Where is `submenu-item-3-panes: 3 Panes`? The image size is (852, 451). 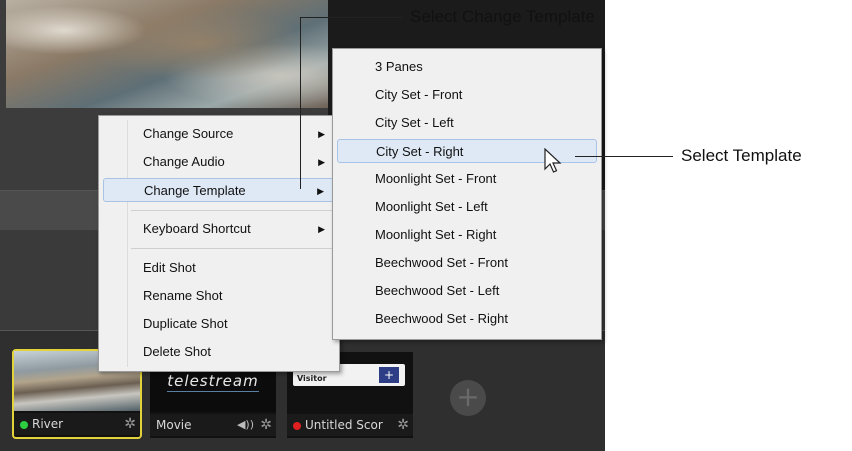 submenu-item-3-panes: 3 Panes is located at coordinates (467, 67).